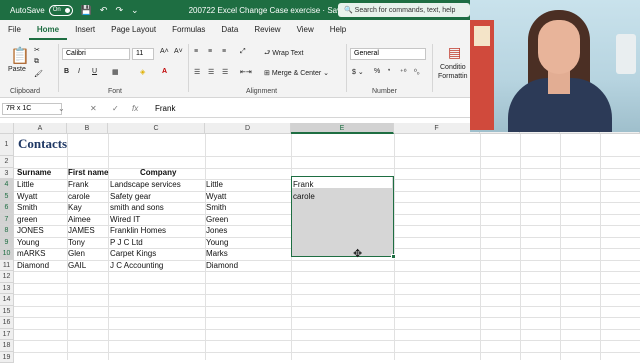 The width and height of the screenshot is (640, 363). What do you see at coordinates (7, 243) in the screenshot?
I see `row-header-9: 9` at bounding box center [7, 243].